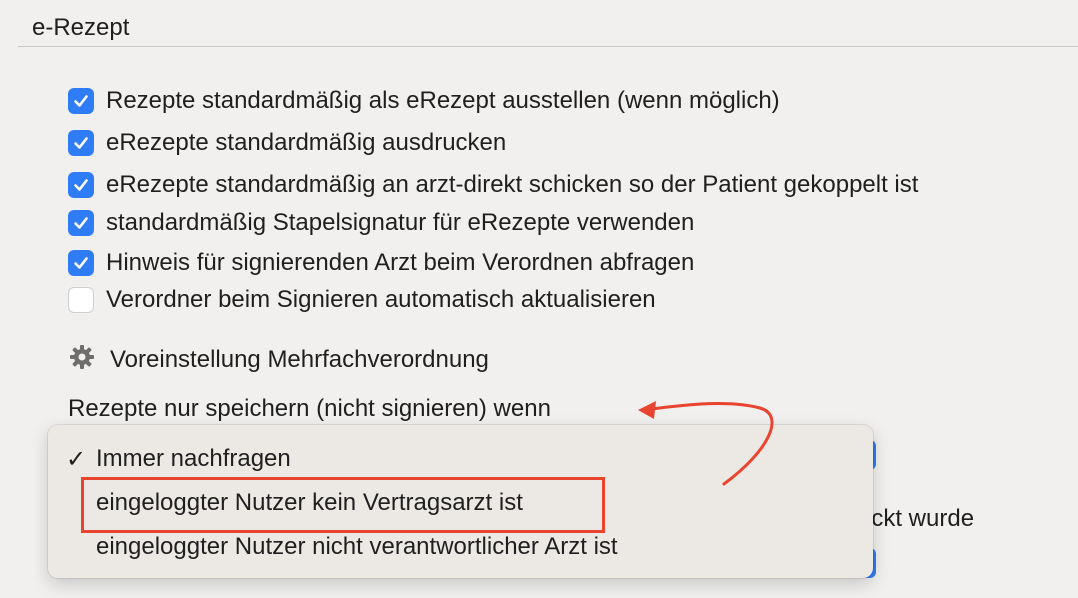 This screenshot has width=1078, height=598. I want to click on section-title: e-Rezept, so click(81, 27).